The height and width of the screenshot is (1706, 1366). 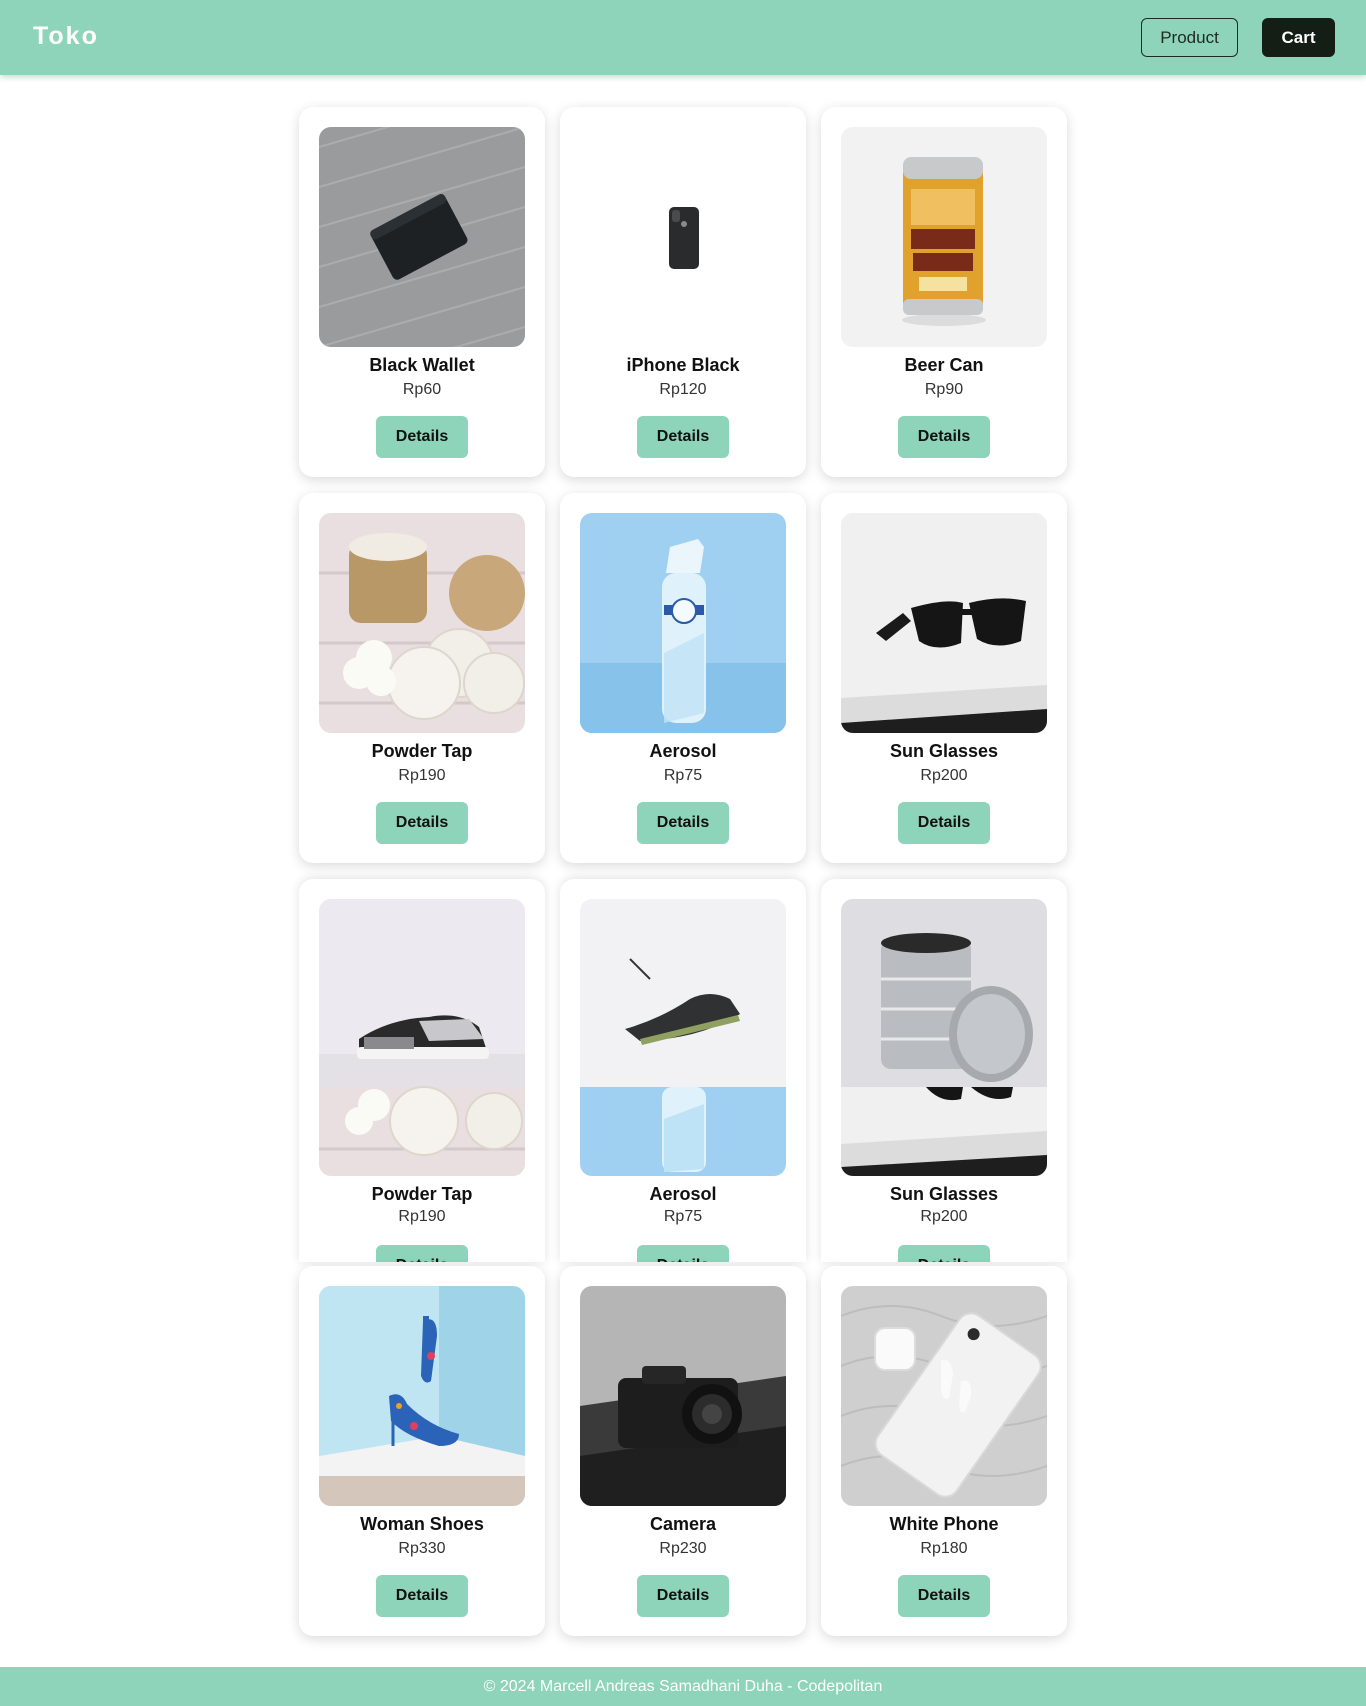 I want to click on product-price: Rp230, so click(x=683, y=1548).